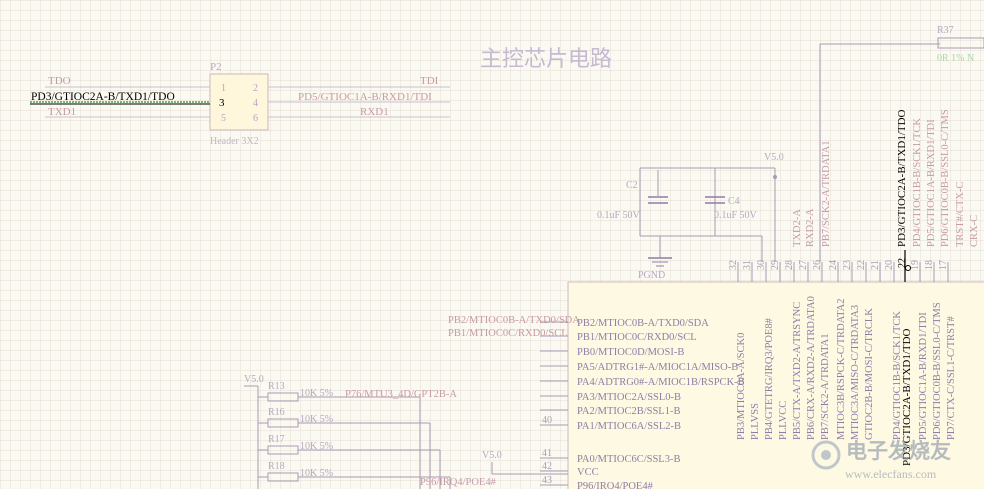 This screenshot has height=489, width=984. Describe the element at coordinates (239, 104) in the screenshot. I see `connector-p2: P2 1 3 5 2 4 6 Header 3X2` at that location.